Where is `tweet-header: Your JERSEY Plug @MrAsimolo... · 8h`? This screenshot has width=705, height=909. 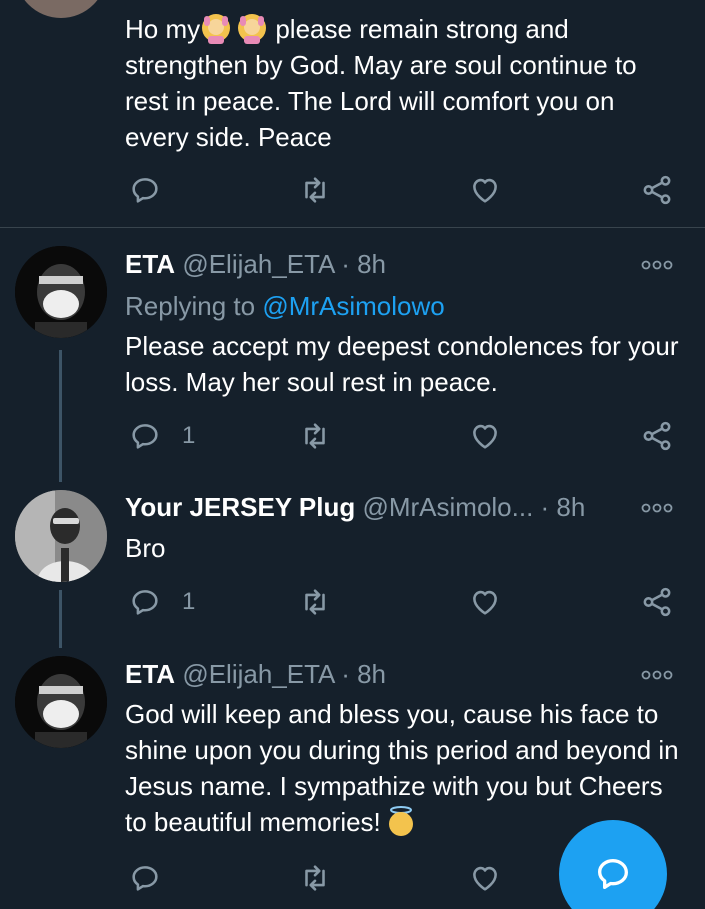 tweet-header: Your JERSEY Plug @MrAsimolo... · 8h is located at coordinates (375, 507).